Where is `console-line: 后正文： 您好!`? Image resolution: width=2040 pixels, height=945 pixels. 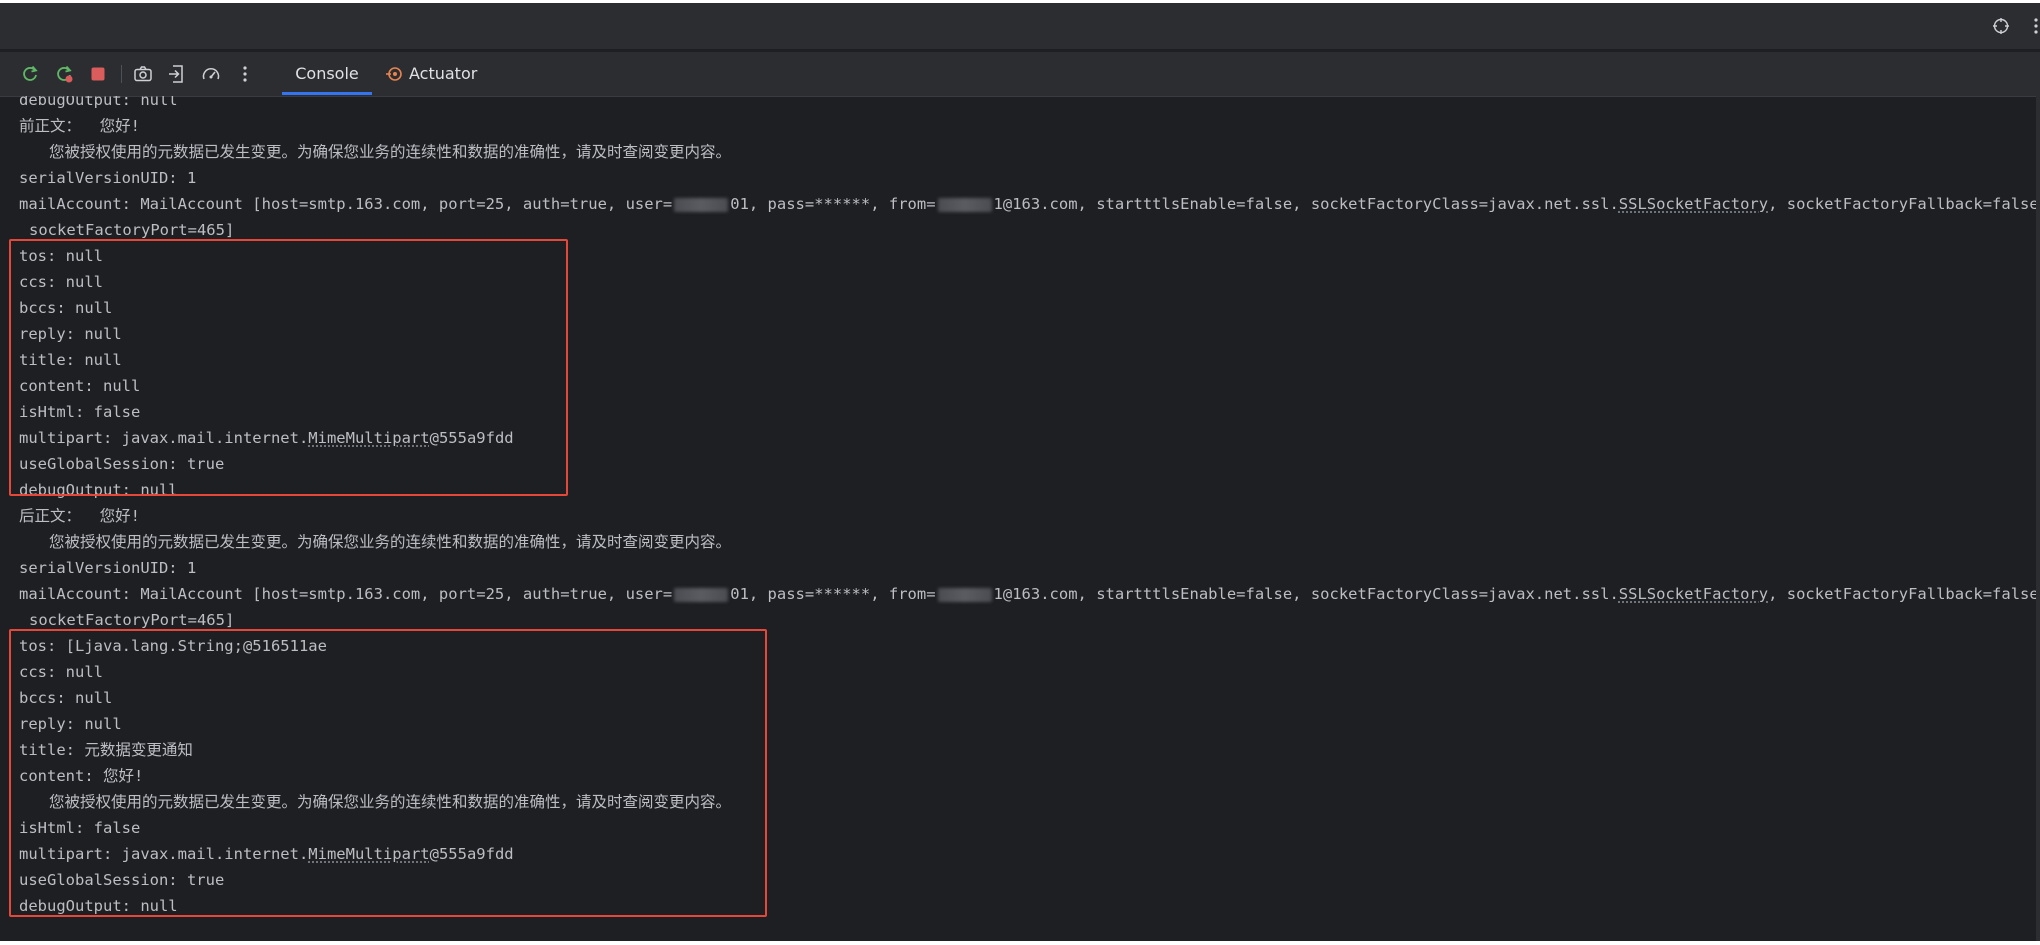 console-line: 后正文： 您好! is located at coordinates (79, 516).